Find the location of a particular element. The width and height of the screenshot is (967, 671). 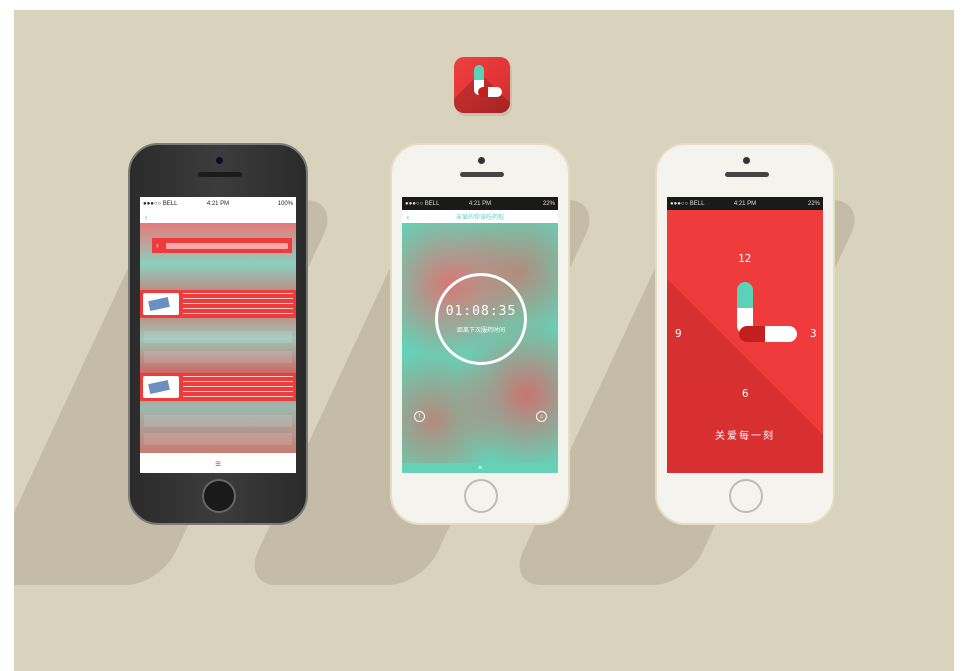

pill-hand-horizontal is located at coordinates (768, 334).